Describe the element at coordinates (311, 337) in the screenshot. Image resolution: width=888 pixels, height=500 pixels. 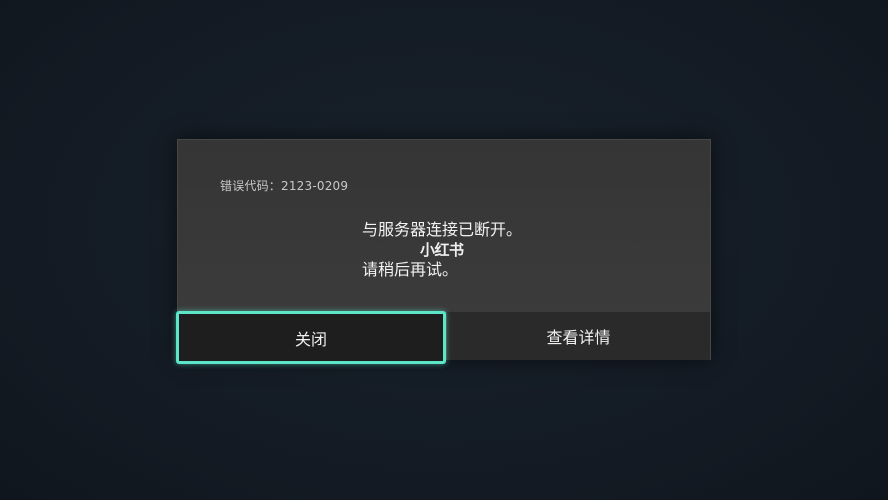
I see `close-button: 关闭` at that location.